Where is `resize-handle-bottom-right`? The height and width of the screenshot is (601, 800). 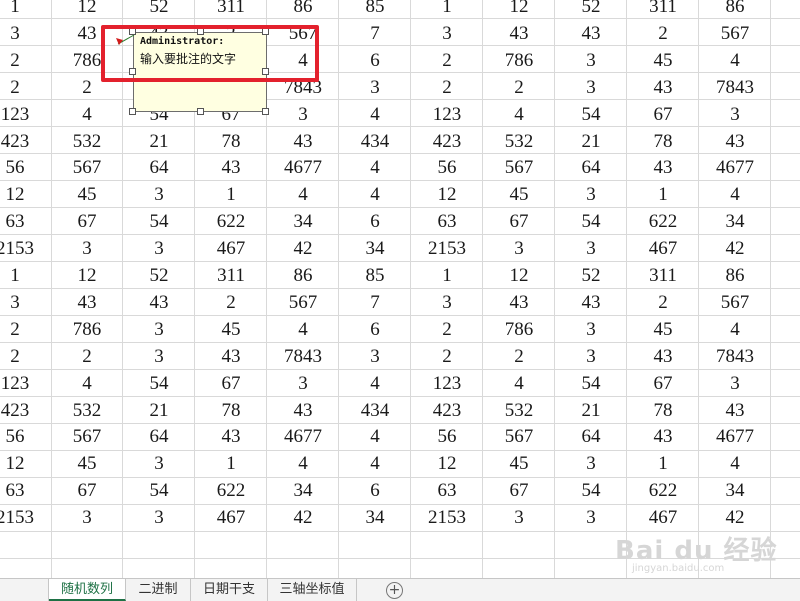
resize-handle-bottom-right is located at coordinates (265, 111).